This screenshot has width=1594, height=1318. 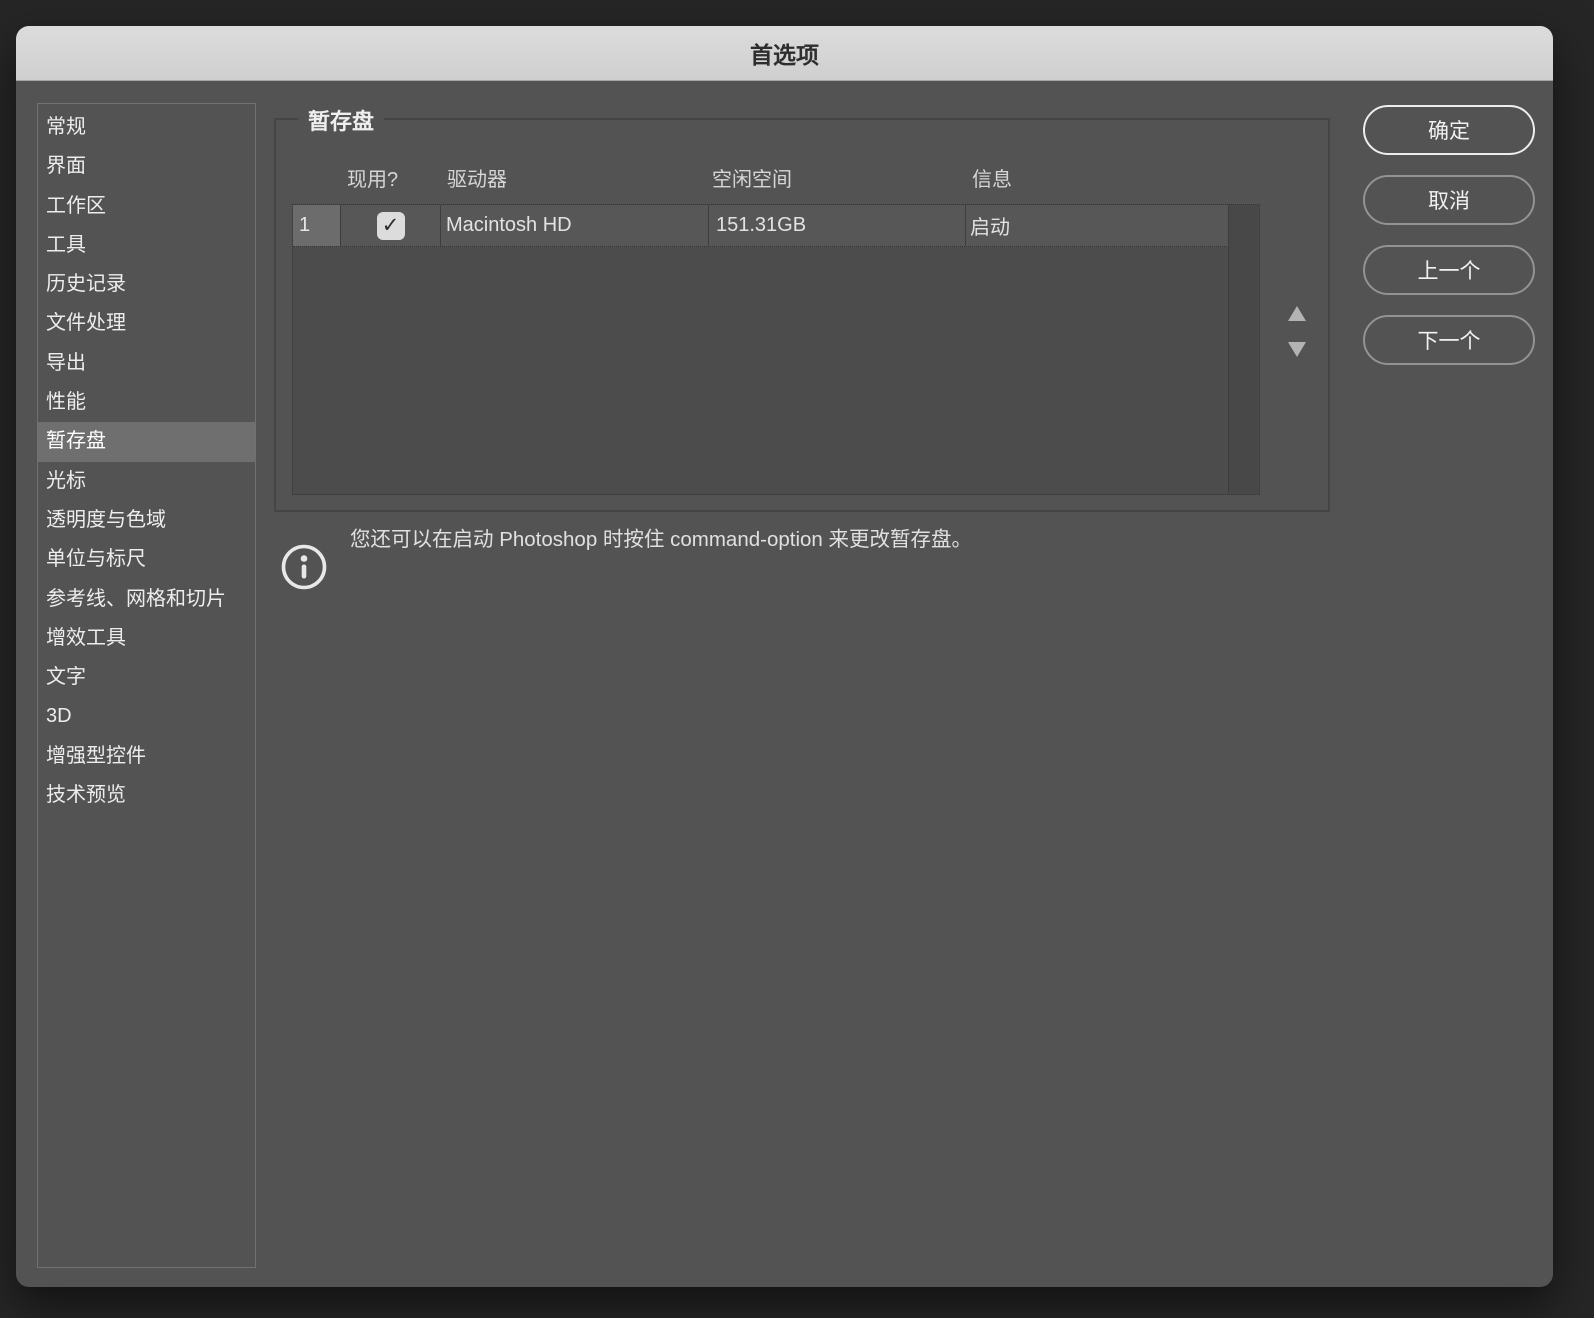 What do you see at coordinates (776, 349) in the screenshot?
I see `scratch-disks-table: 1 ✓ Macintosh HD 151.31GB 启动` at bounding box center [776, 349].